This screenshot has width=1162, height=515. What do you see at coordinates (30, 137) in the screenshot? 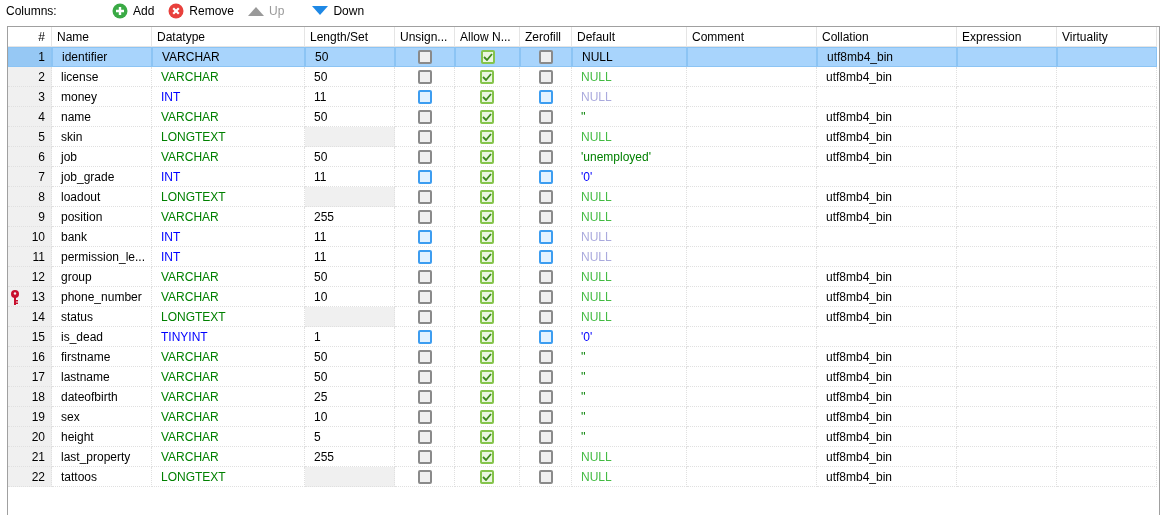
I see `row-number: 5` at bounding box center [30, 137].